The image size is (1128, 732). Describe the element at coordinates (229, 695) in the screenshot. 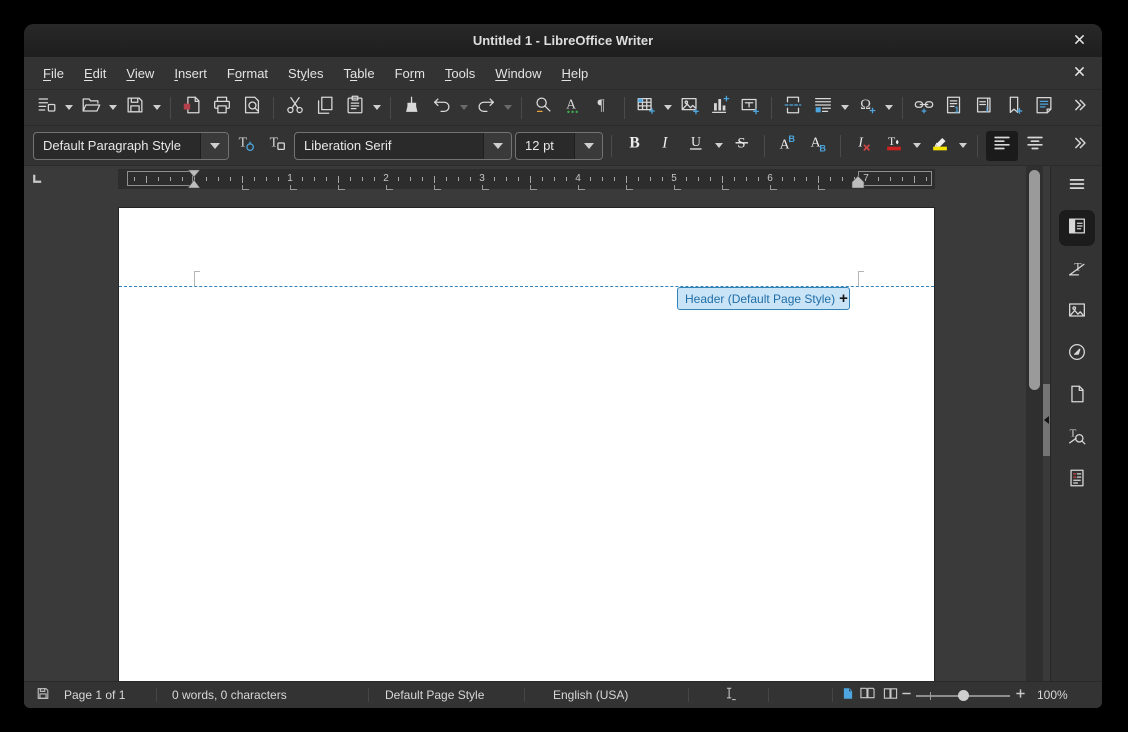

I see `status-word-count: 0 words, 0 characters` at that location.